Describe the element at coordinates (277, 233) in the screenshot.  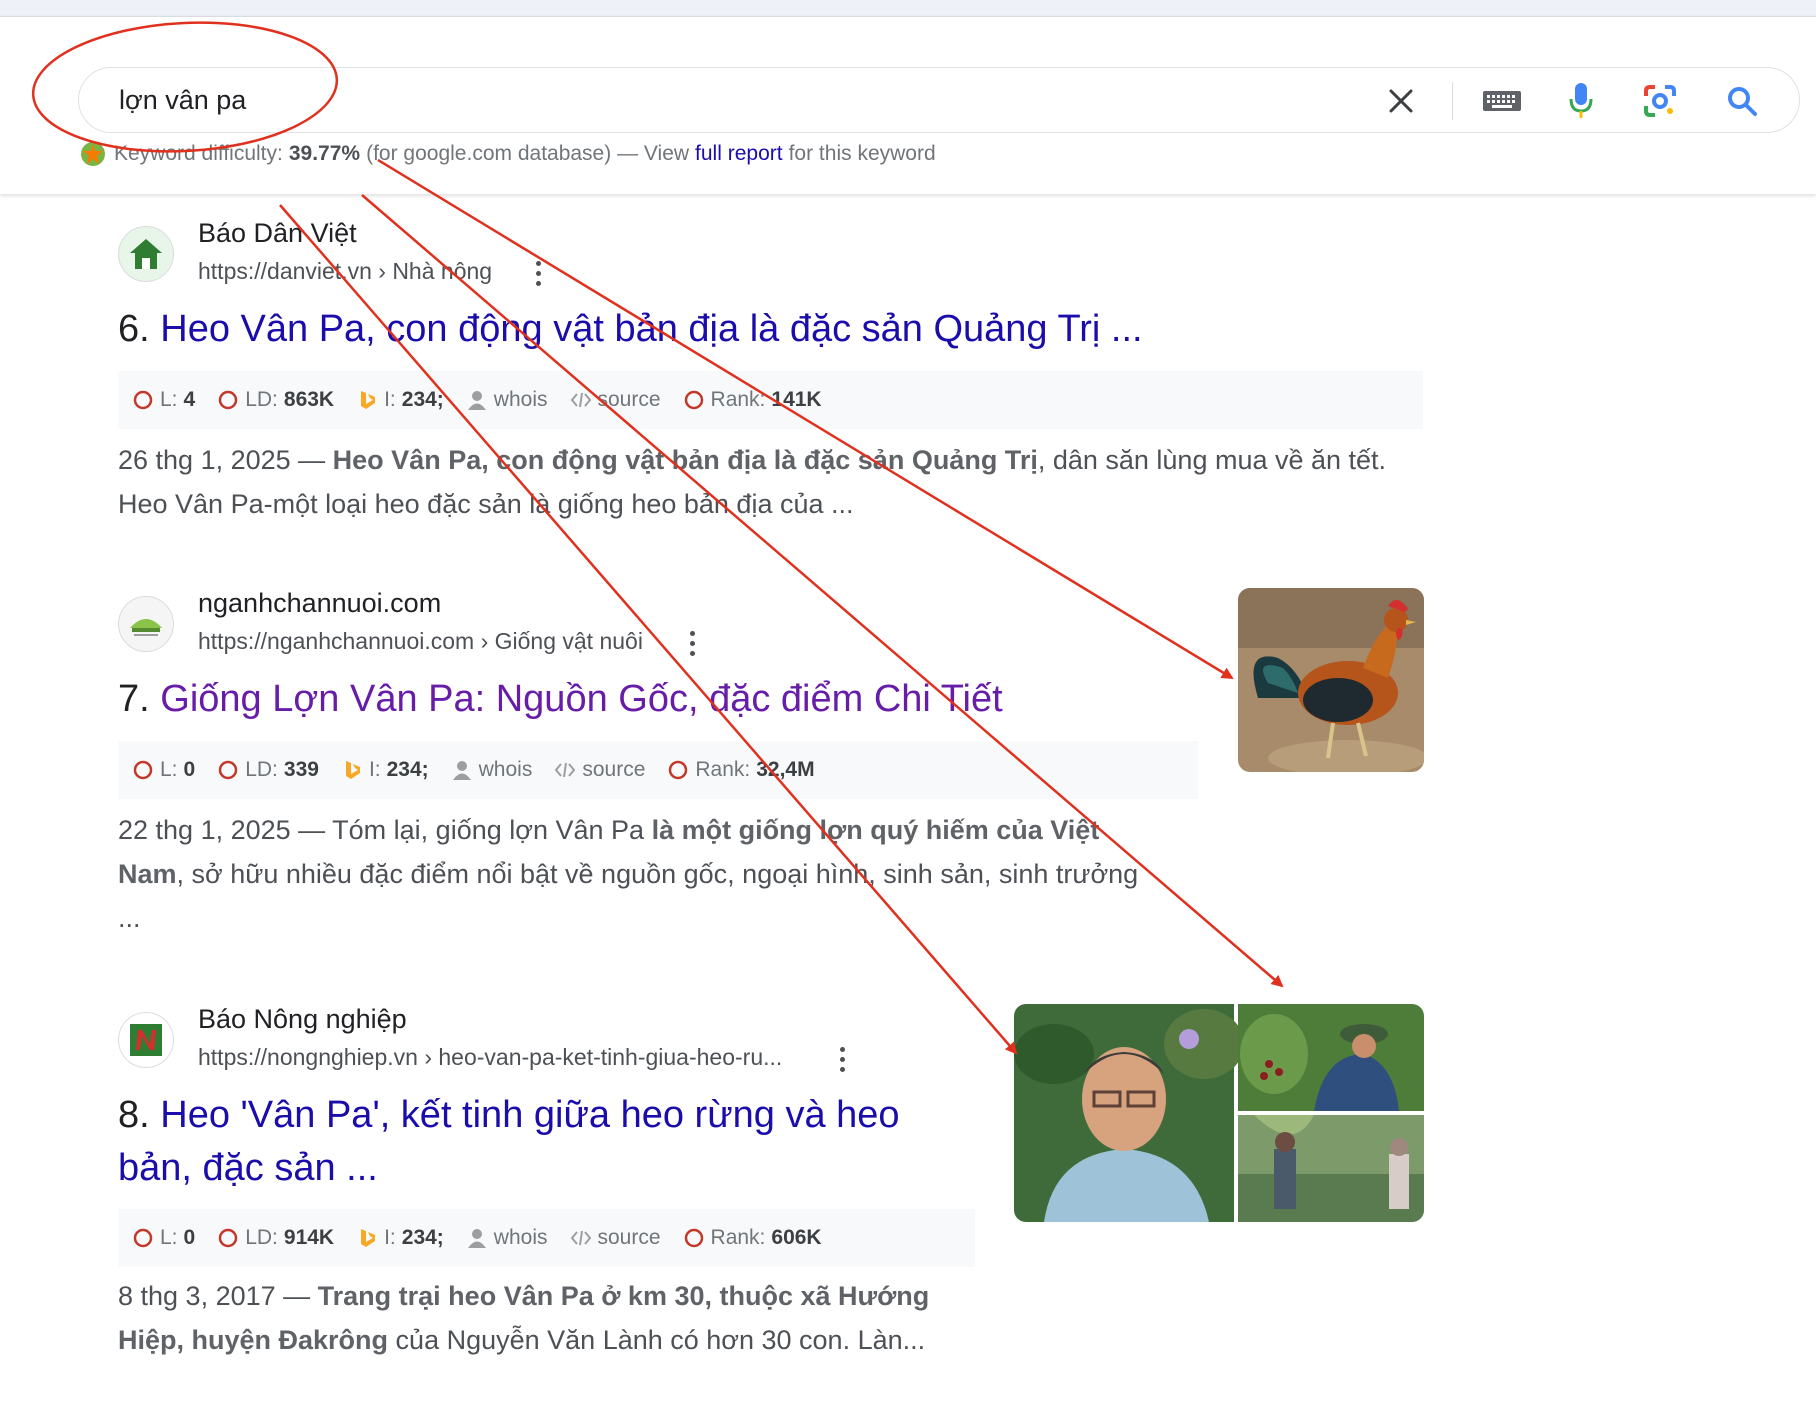
I see `site-name: Báo Dân Việt` at that location.